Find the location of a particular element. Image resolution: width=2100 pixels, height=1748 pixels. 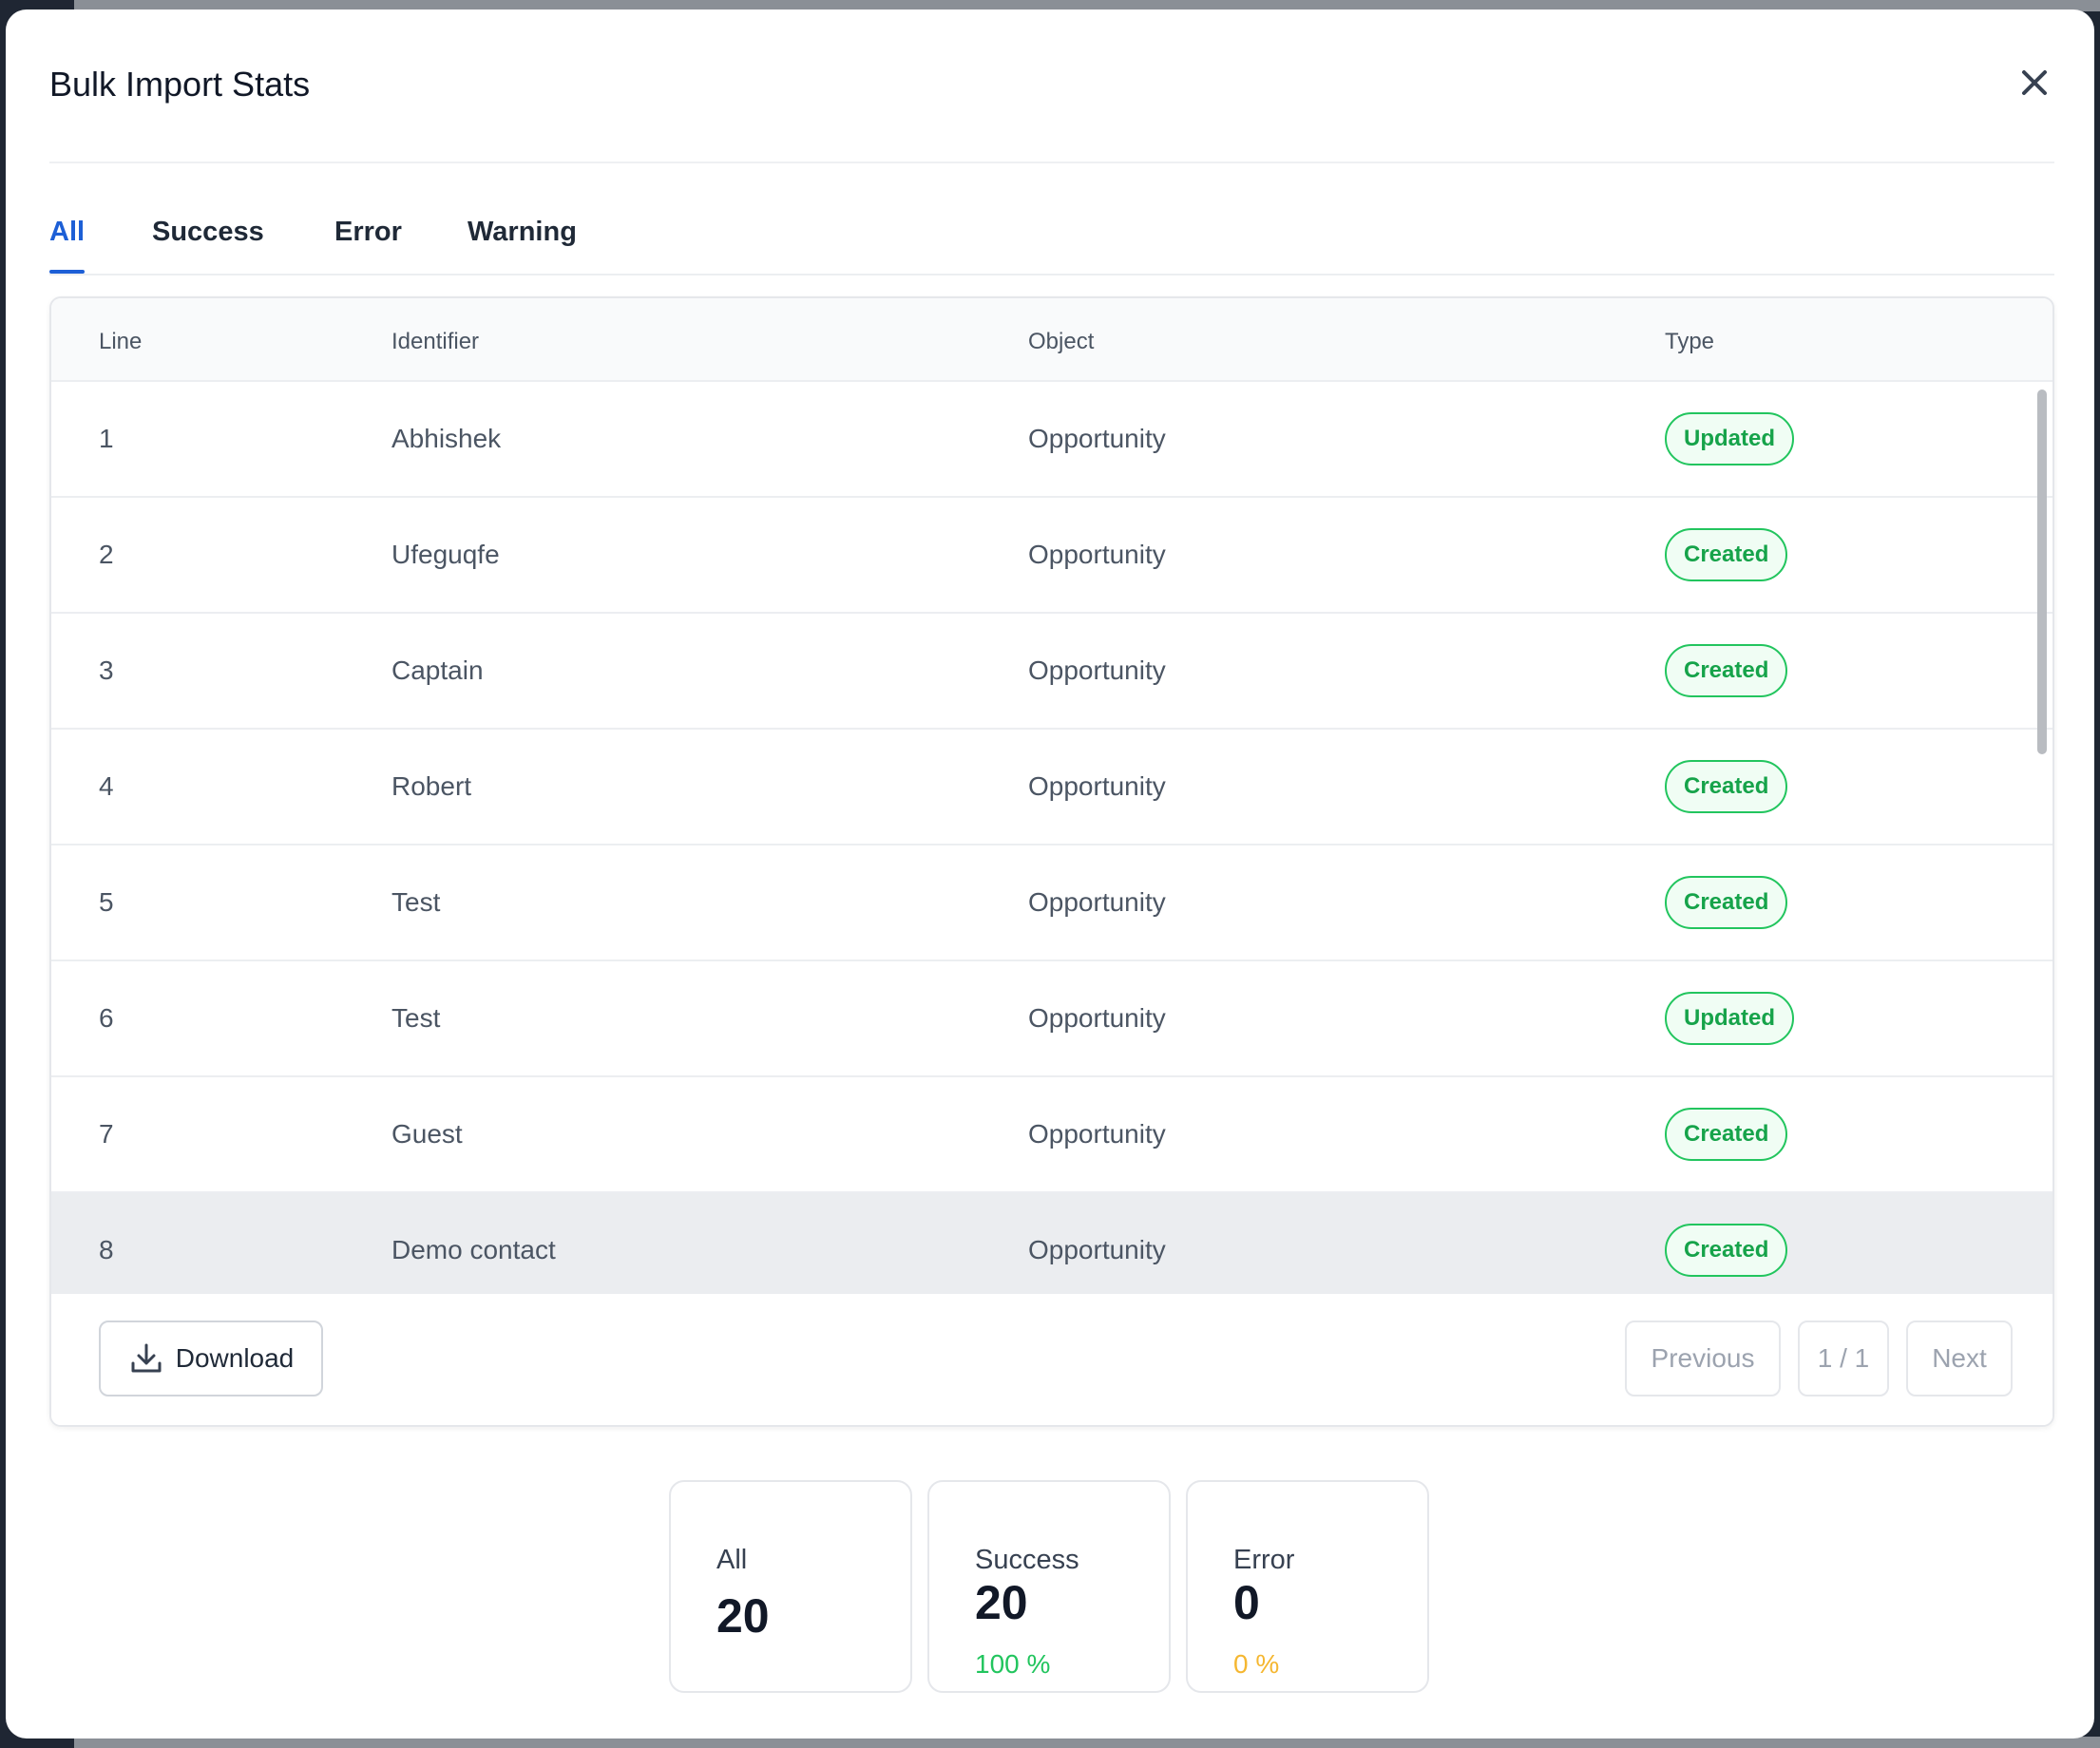

table-row: 8 Demo contact Opportunity Created is located at coordinates (1051, 1243).